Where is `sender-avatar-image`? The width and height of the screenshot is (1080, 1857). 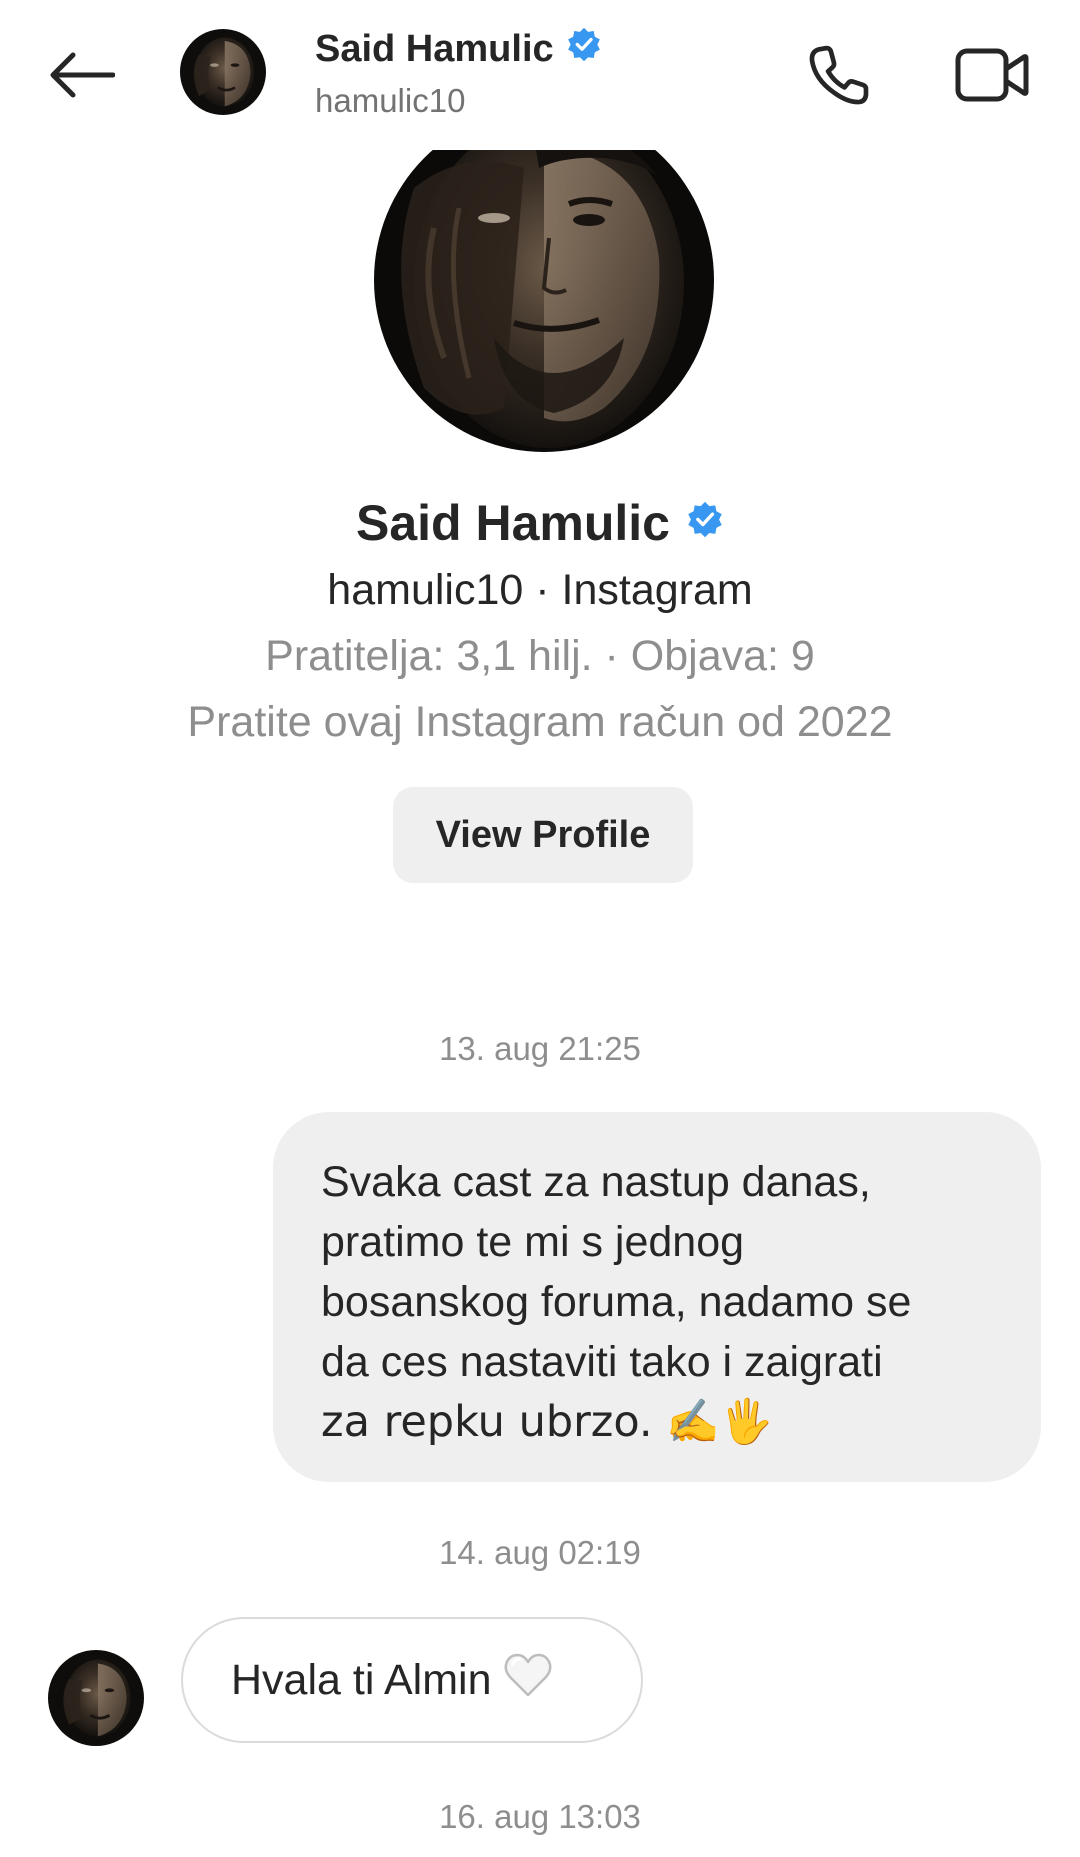 sender-avatar-image is located at coordinates (96, 1698).